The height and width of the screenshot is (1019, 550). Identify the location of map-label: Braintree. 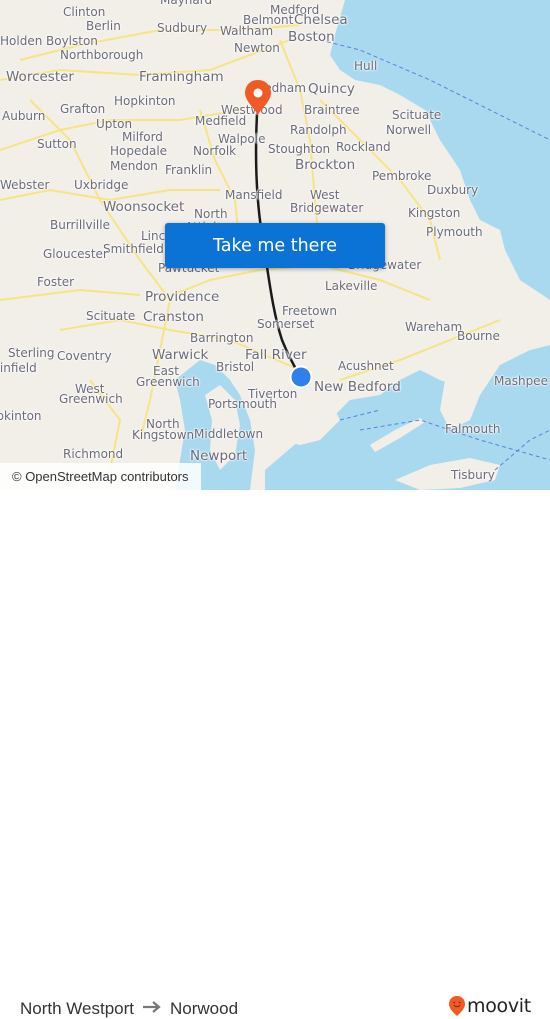
(332, 110).